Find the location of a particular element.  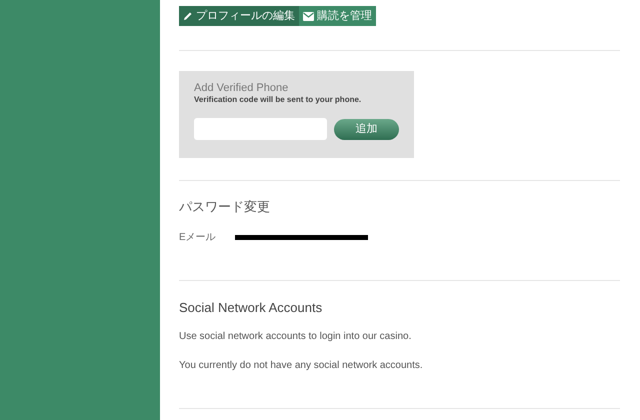

add-button: 追加 is located at coordinates (366, 129).